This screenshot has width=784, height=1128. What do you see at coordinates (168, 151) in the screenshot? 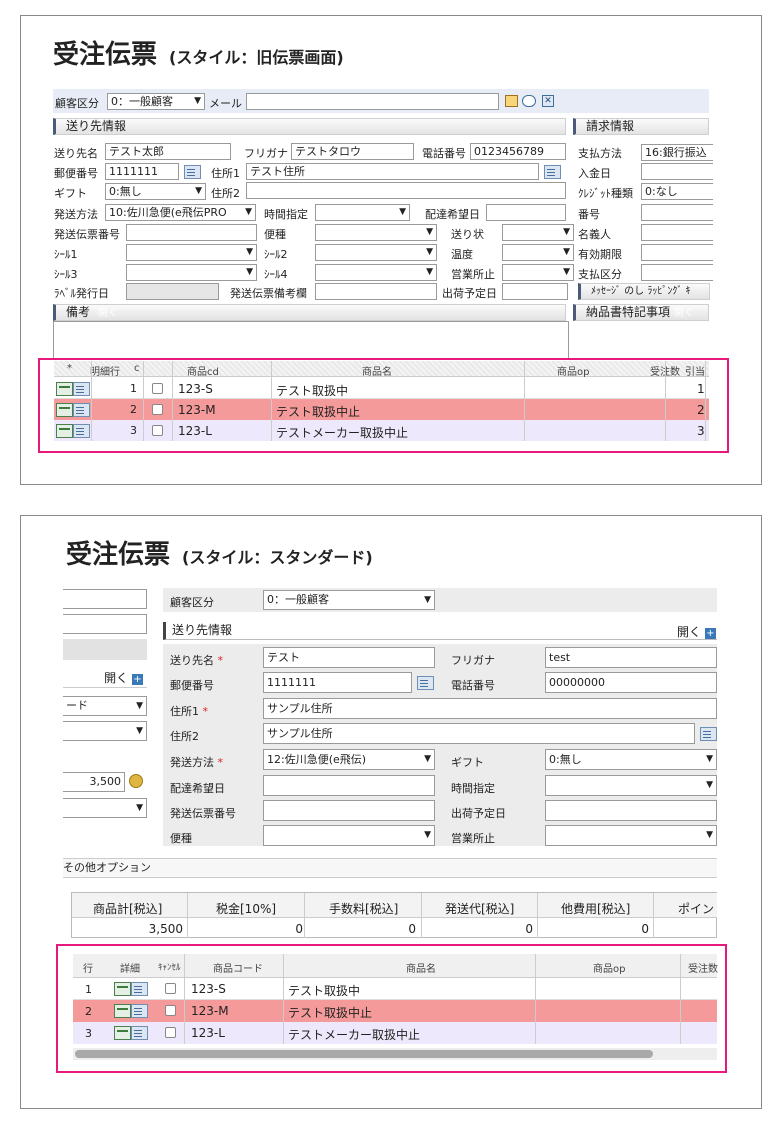
I see `ship-name-input: テスト太郎` at bounding box center [168, 151].